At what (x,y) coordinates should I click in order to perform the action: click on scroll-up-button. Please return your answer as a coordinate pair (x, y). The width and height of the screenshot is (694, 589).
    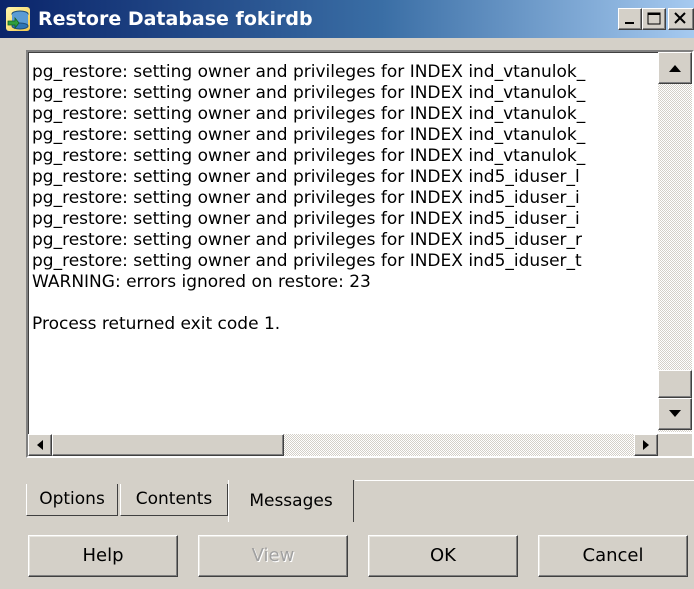
    Looking at the image, I should click on (675, 68).